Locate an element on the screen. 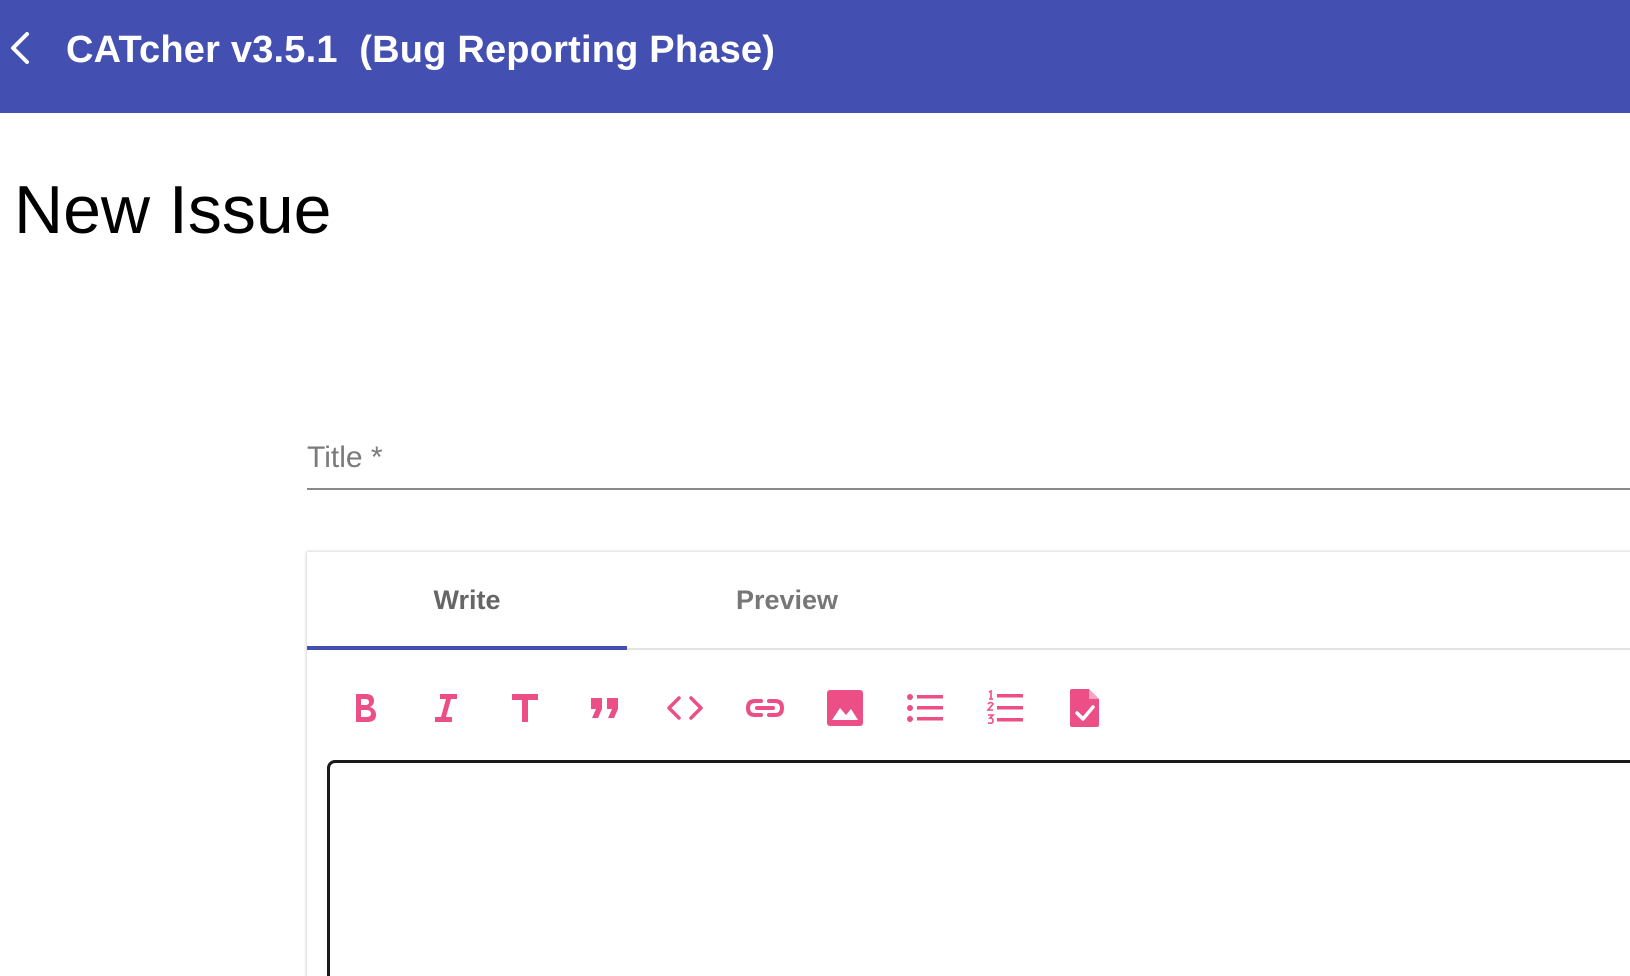 This screenshot has width=1630, height=976. tab-preview: Preview is located at coordinates (787, 600).